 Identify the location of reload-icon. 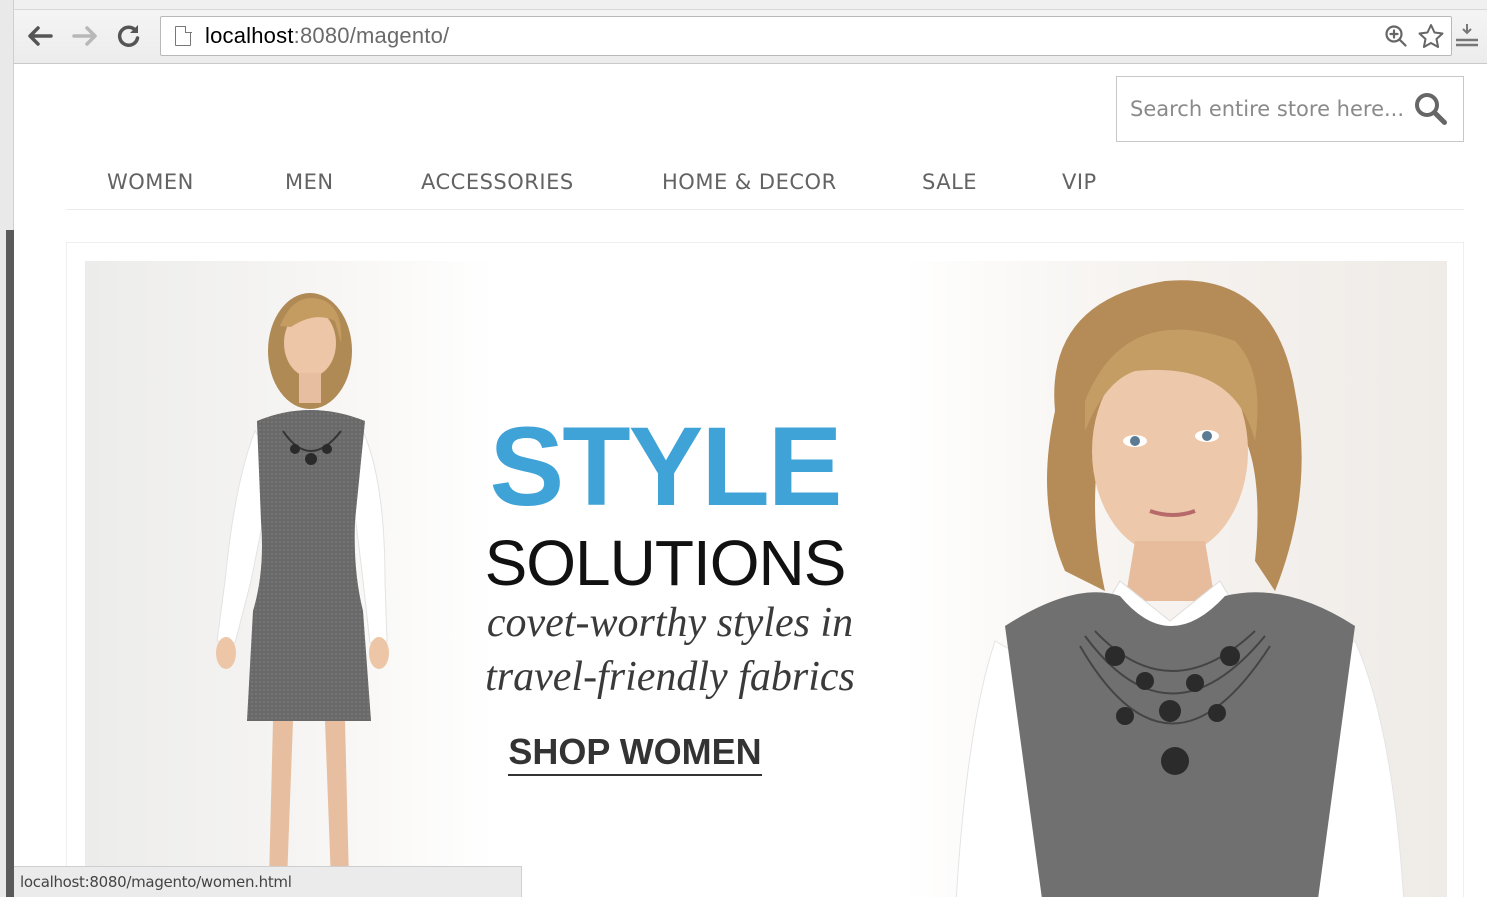
(128, 36).